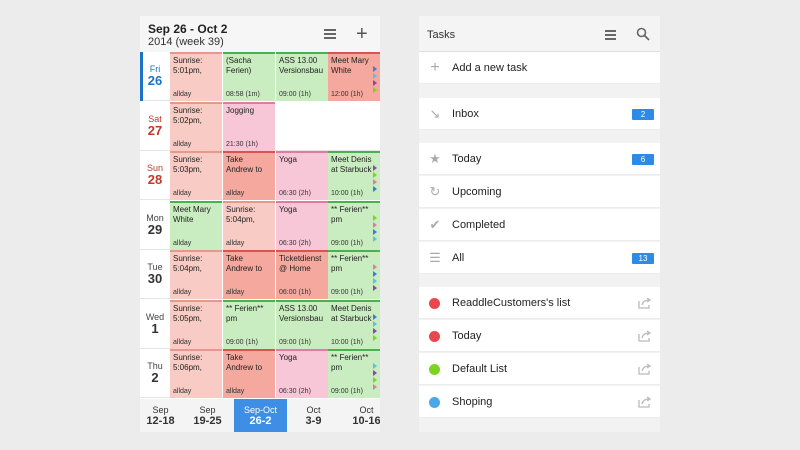 Image resolution: width=800 pixels, height=450 pixels. I want to click on count-badge: 6, so click(643, 159).